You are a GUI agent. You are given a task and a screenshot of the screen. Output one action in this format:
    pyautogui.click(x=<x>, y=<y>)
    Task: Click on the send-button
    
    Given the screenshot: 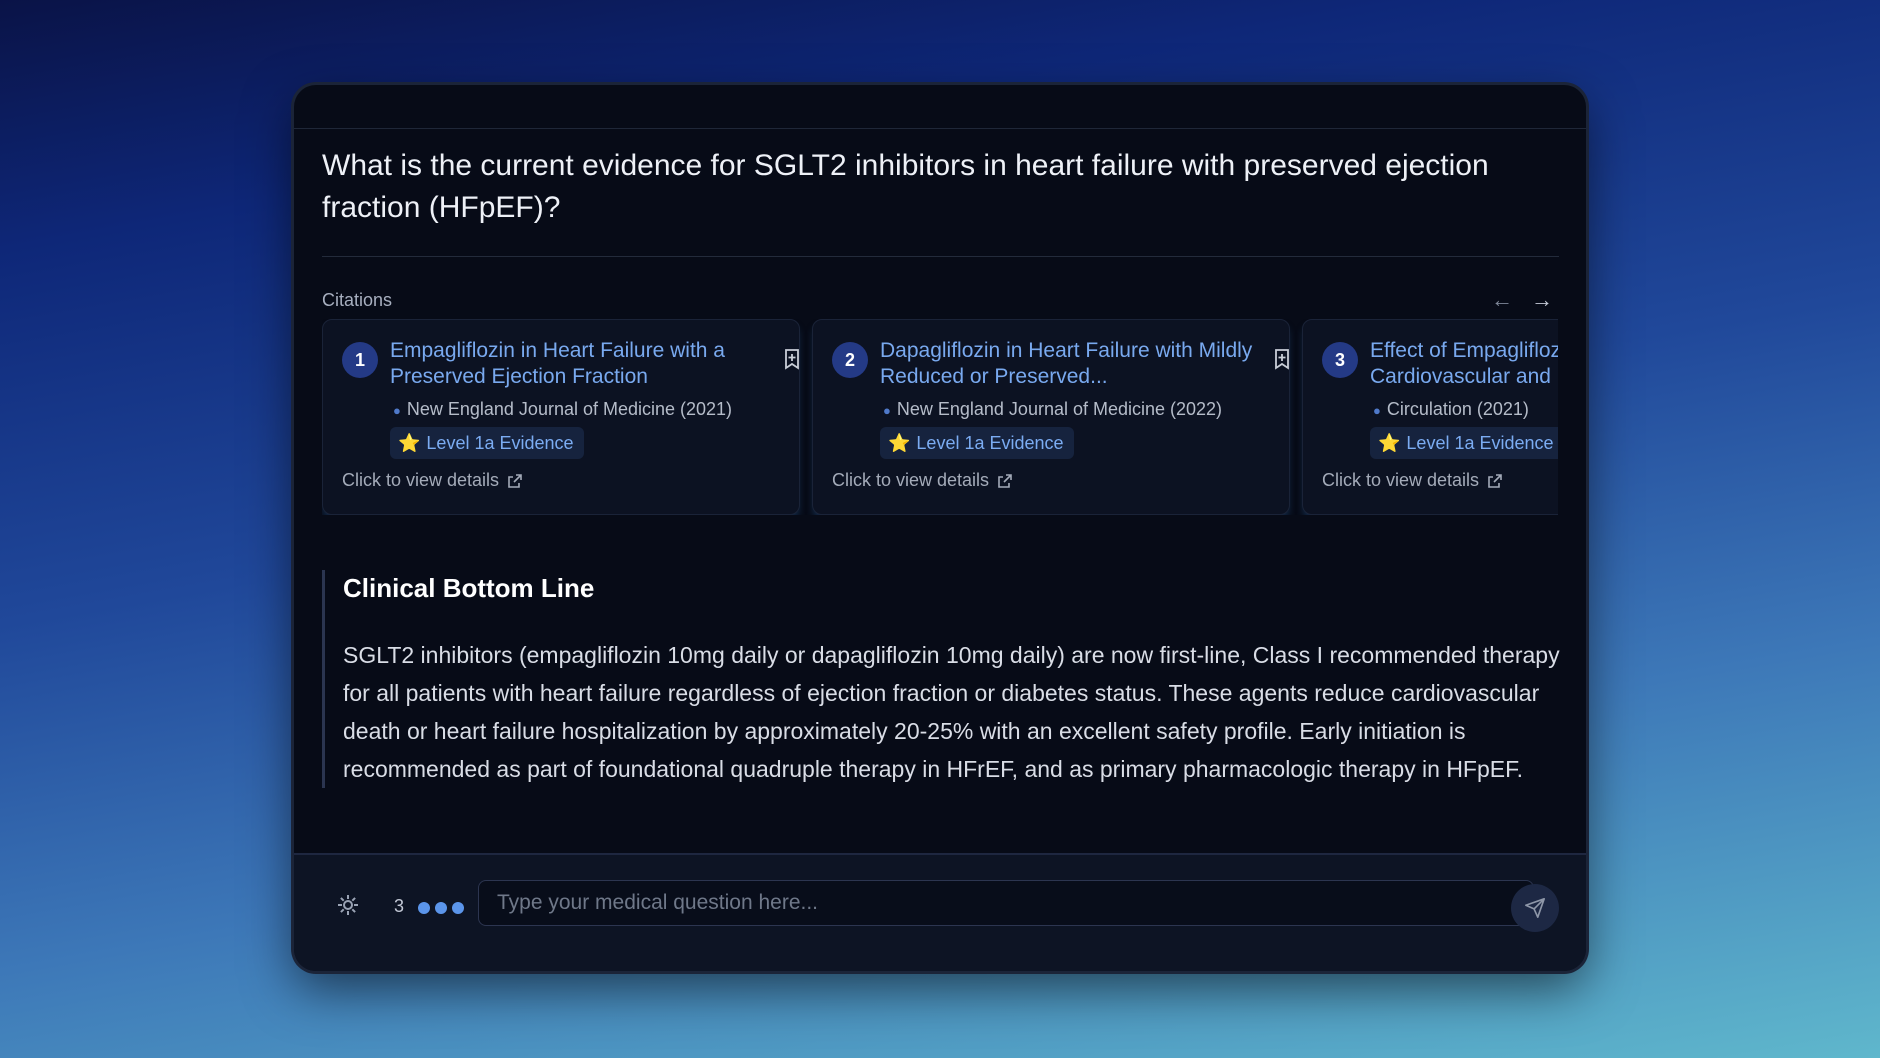 What is the action you would take?
    pyautogui.click(x=1535, y=908)
    